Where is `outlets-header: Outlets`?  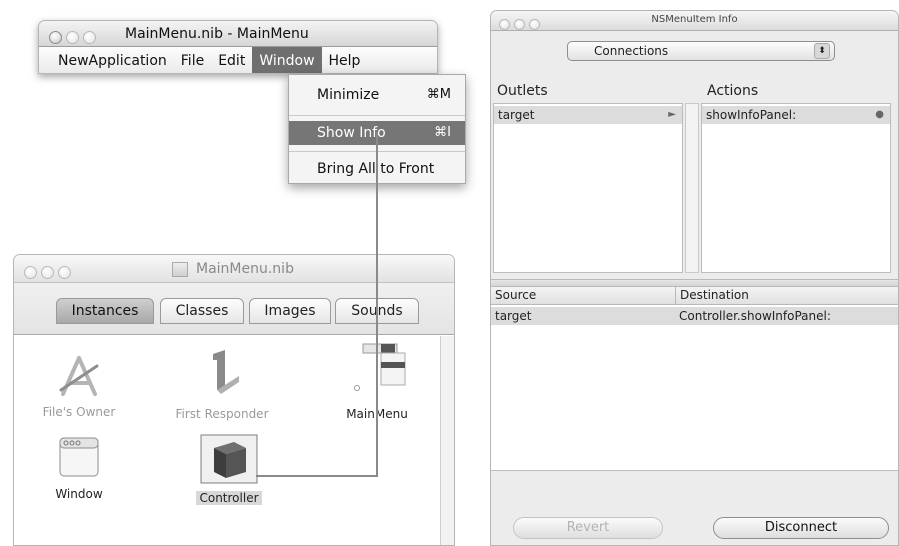 outlets-header: Outlets is located at coordinates (522, 91).